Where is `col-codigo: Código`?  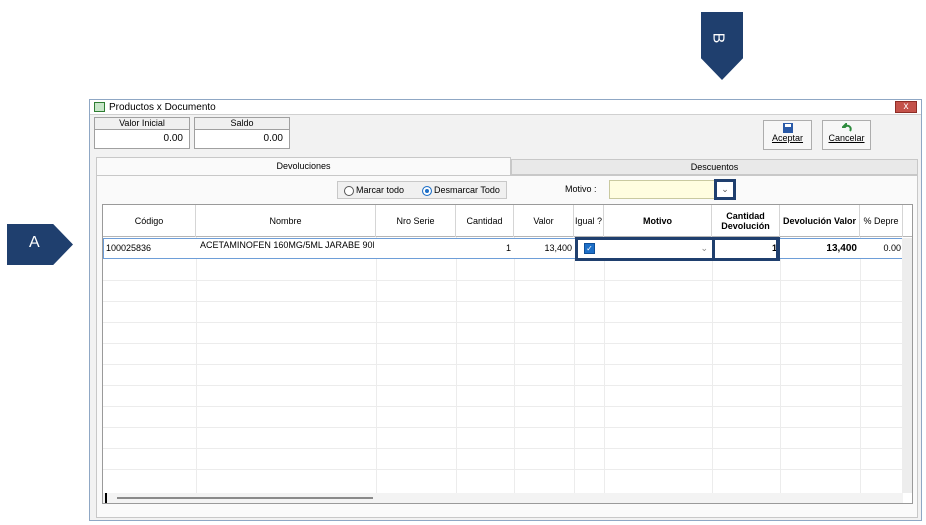 col-codigo: Código is located at coordinates (149, 221).